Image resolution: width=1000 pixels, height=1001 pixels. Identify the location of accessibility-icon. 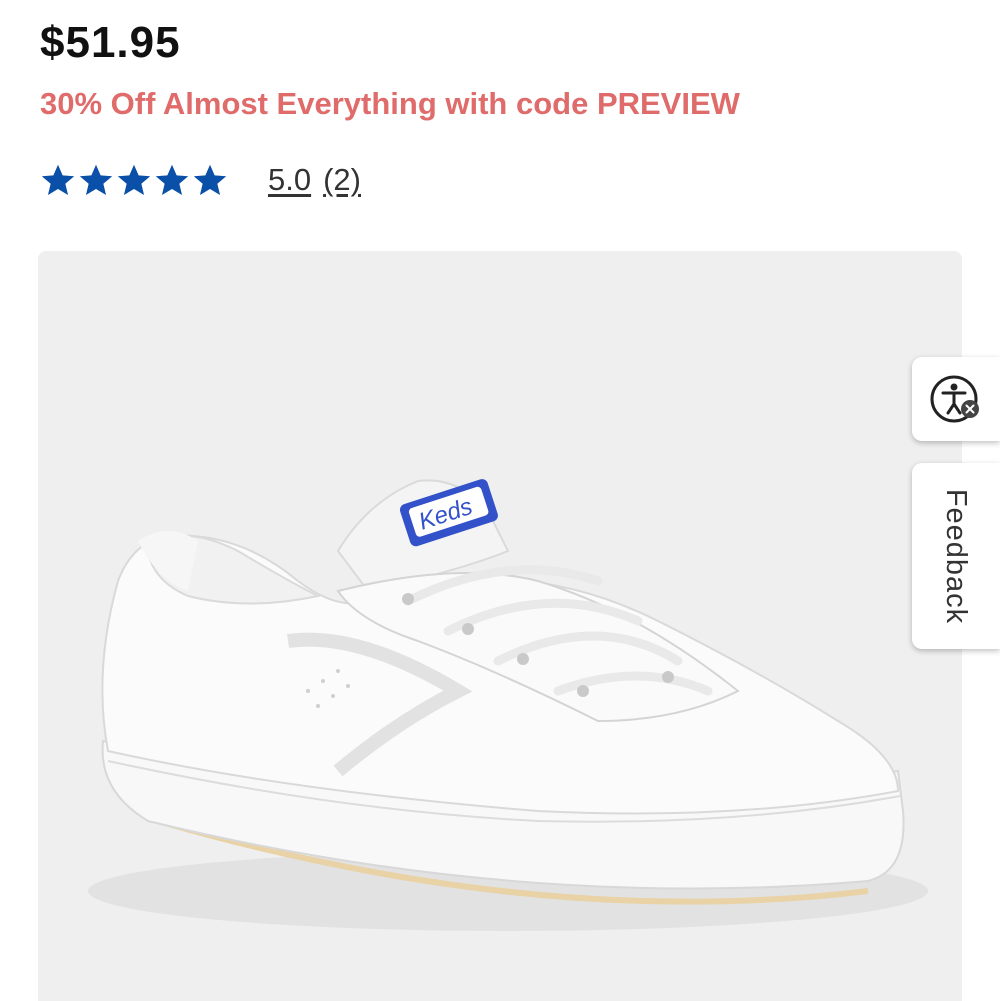
(954, 399).